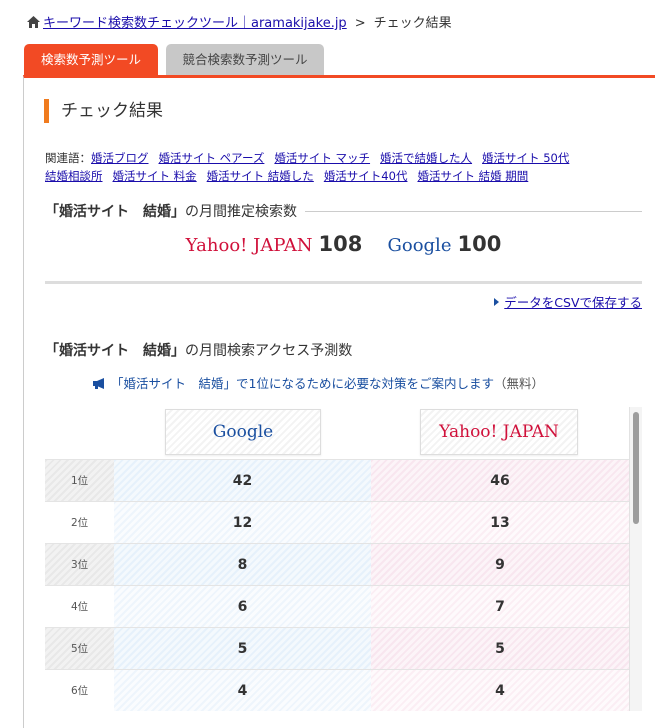  Describe the element at coordinates (366, 176) in the screenshot. I see `related-link: 婚活サイト40代` at that location.